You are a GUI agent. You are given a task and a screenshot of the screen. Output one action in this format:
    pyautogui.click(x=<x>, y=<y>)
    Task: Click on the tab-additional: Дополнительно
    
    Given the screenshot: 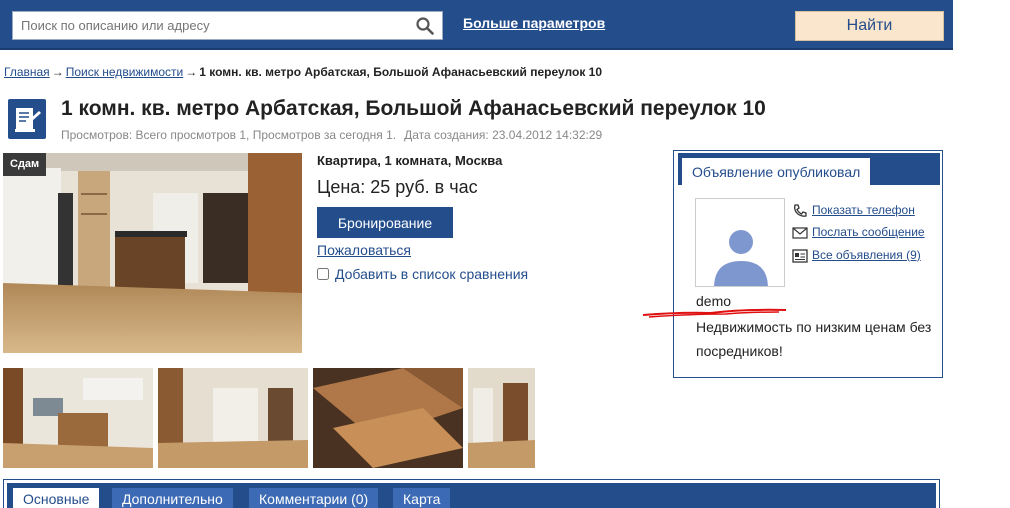 What is the action you would take?
    pyautogui.click(x=172, y=498)
    